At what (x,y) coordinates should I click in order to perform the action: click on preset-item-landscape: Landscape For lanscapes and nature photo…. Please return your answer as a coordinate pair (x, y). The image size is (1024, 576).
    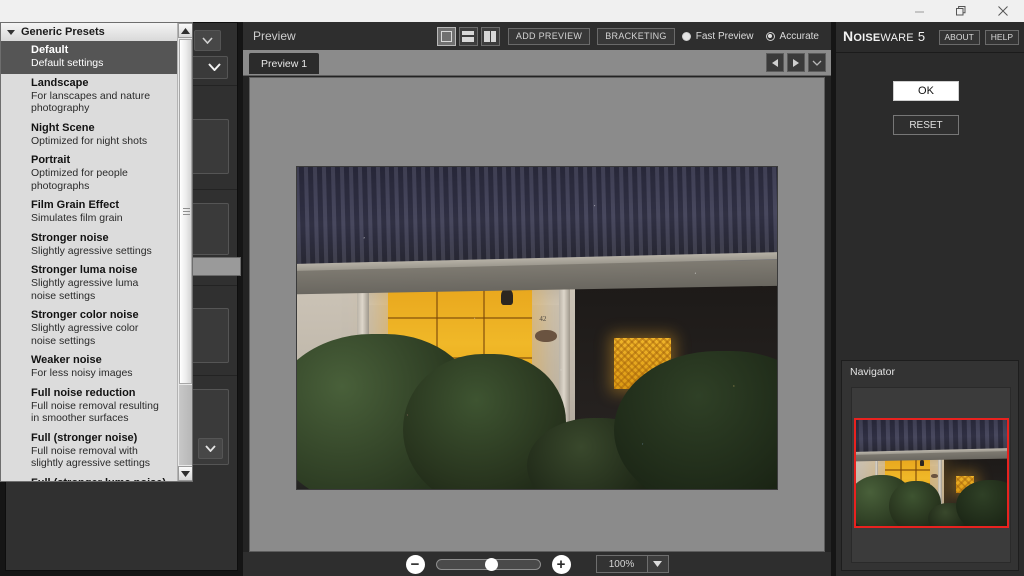
    Looking at the image, I should click on (90, 96).